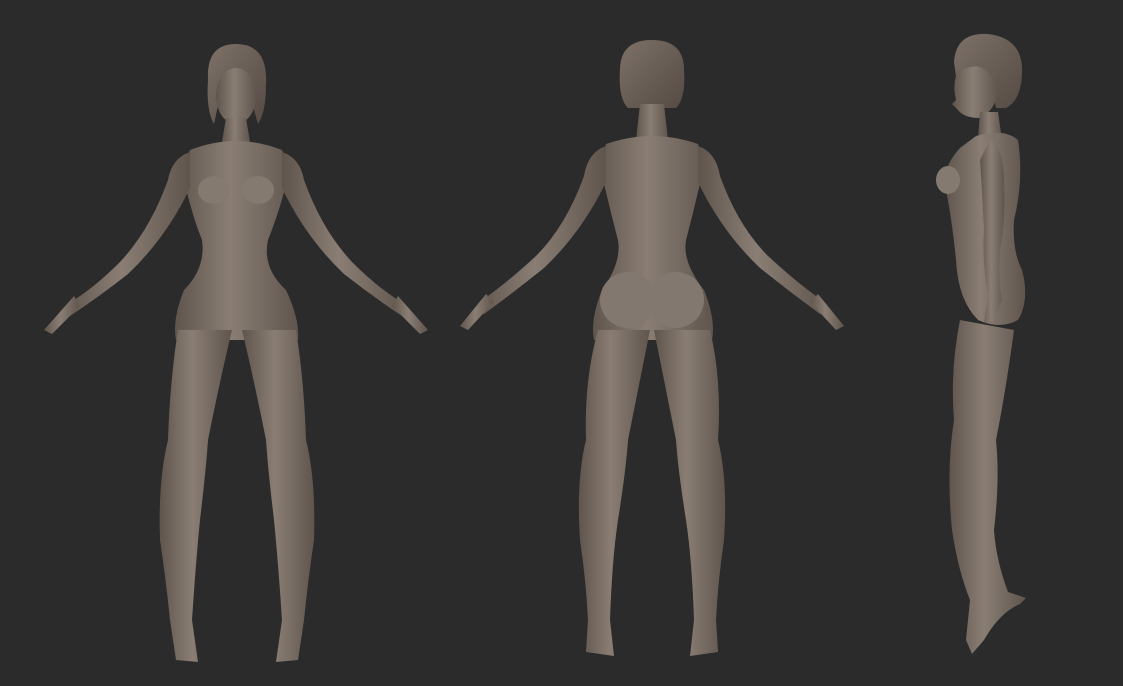 The height and width of the screenshot is (686, 1123). Describe the element at coordinates (278, 496) in the screenshot. I see `front-right-leg` at that location.